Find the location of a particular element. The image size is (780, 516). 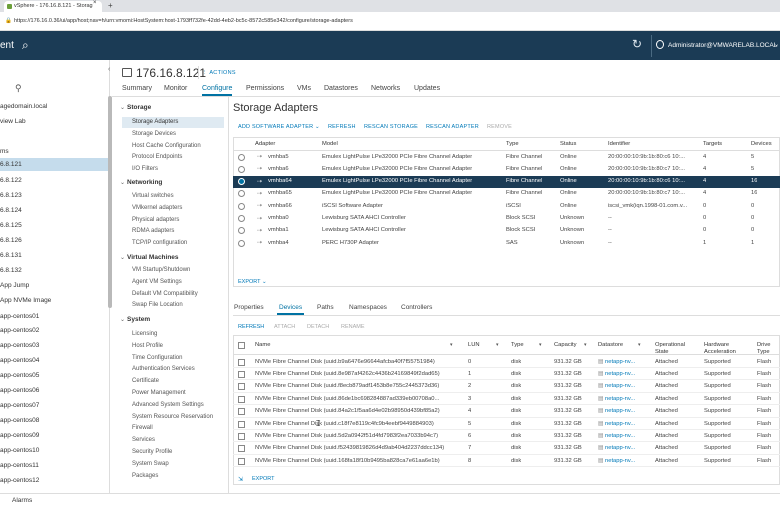

nav-item: app-centos10 is located at coordinates (54, 450).